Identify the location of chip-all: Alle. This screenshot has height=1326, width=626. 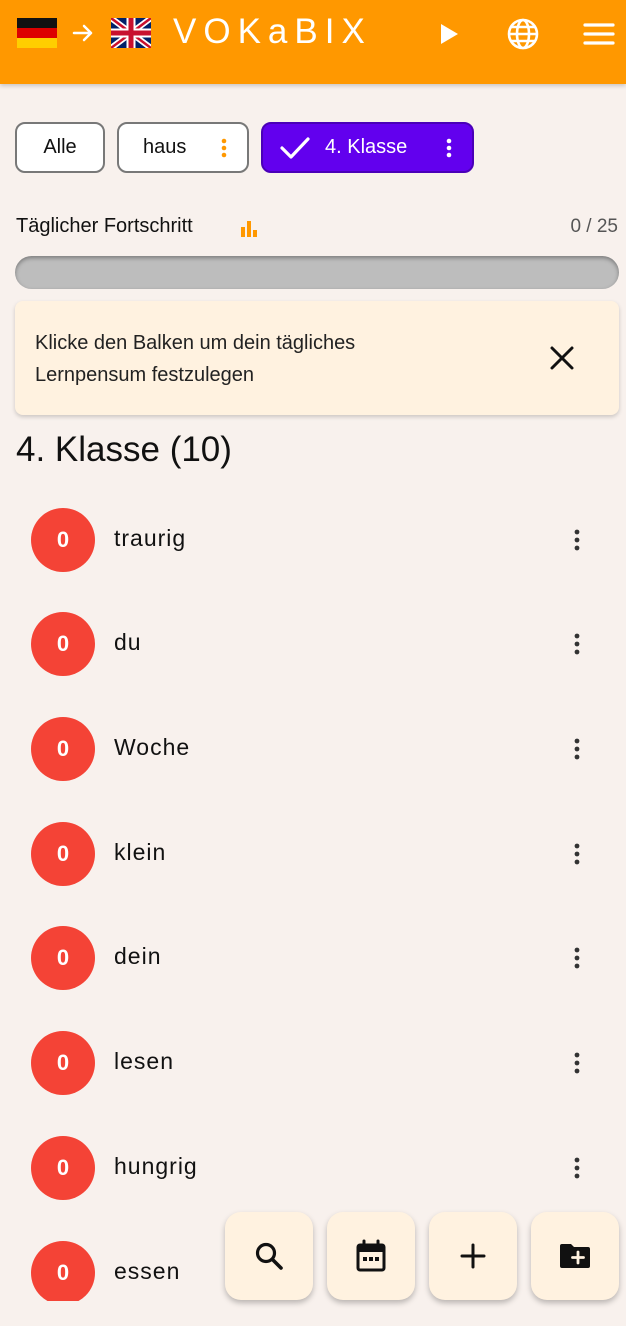
(60, 147).